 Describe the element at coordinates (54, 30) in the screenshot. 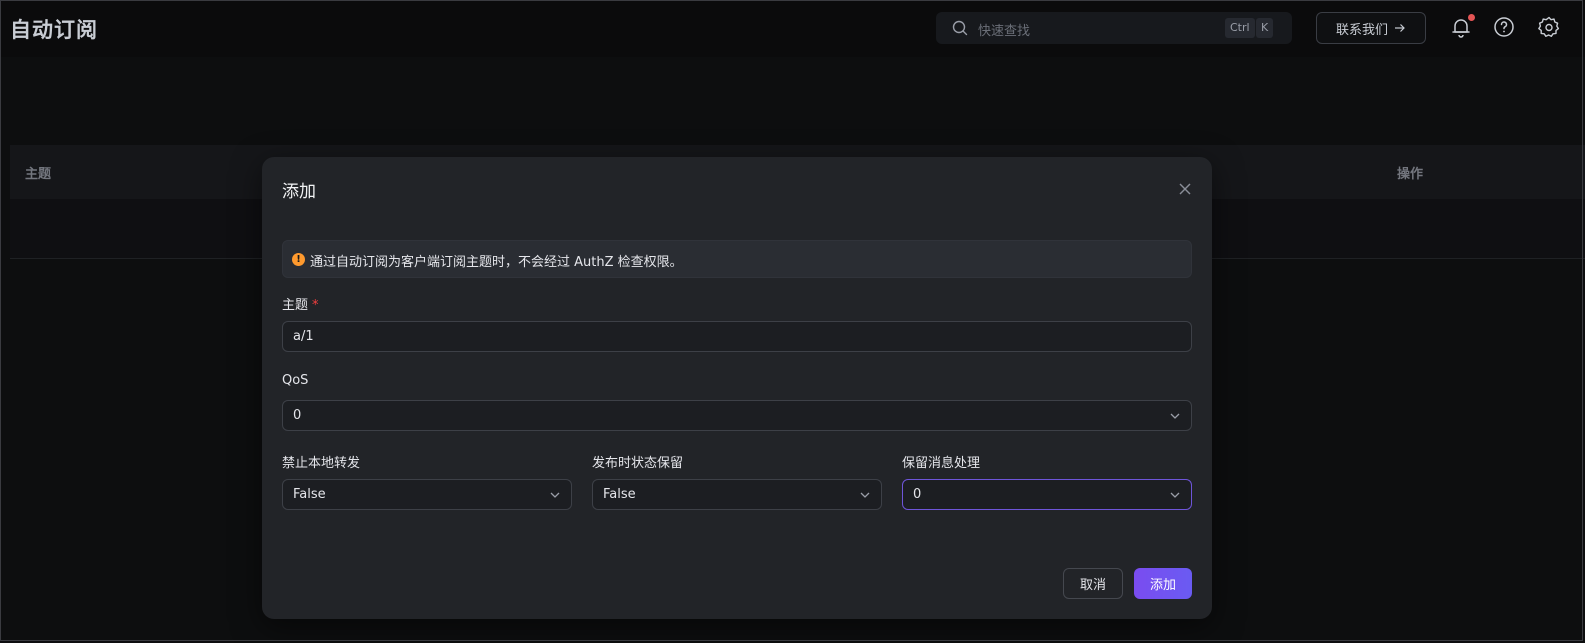

I see `page-title: 自动订阅` at that location.